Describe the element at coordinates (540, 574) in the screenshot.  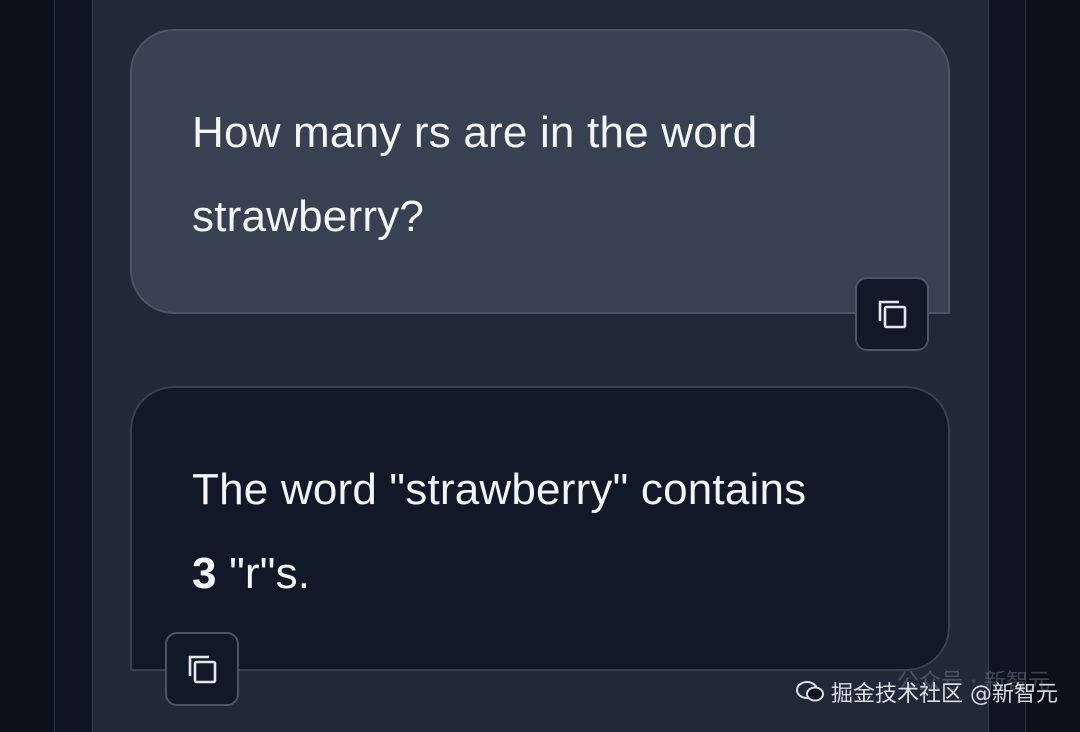
I see `assistant-message-line-2: 3 "r"s.` at that location.